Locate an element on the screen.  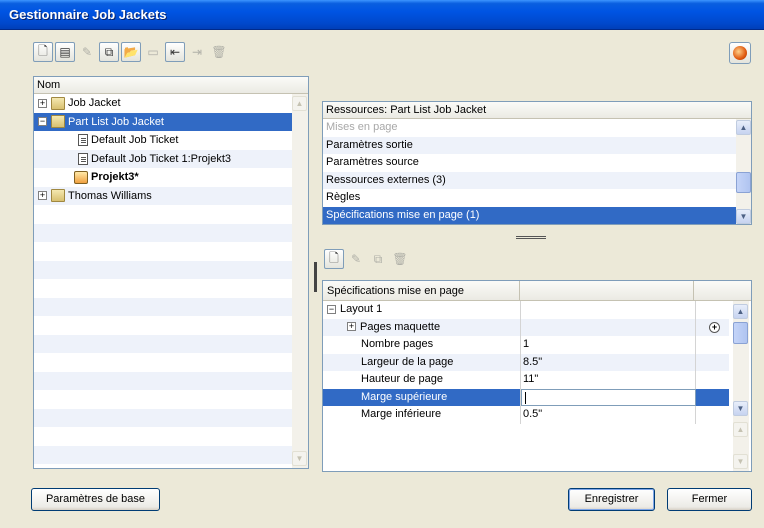
new-spec-icon: 🗋 is located at coordinates (334, 259).